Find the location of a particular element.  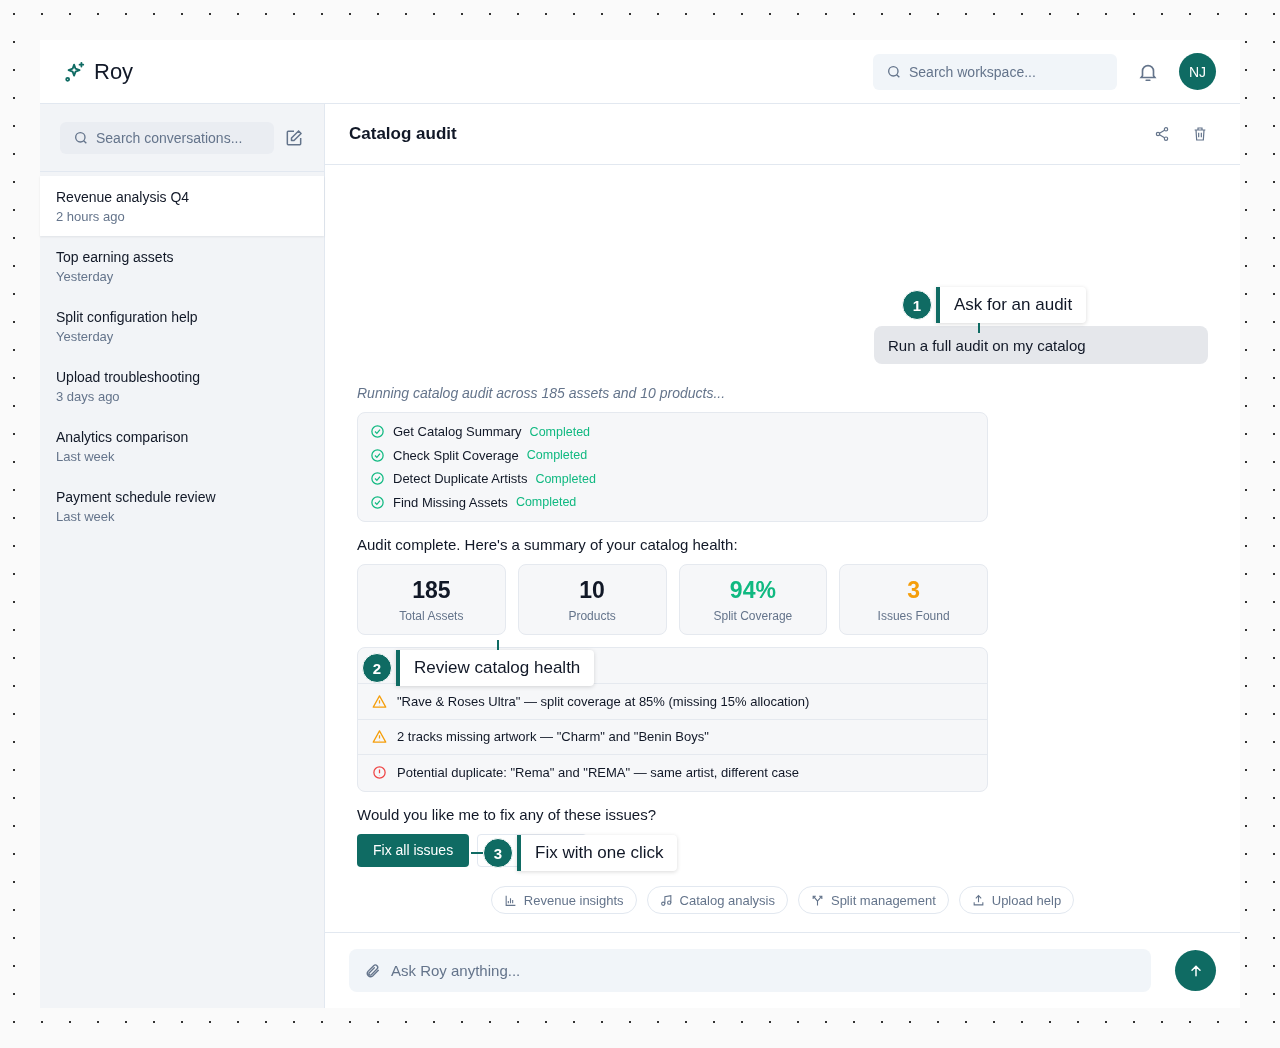

trash-icon is located at coordinates (1200, 134).